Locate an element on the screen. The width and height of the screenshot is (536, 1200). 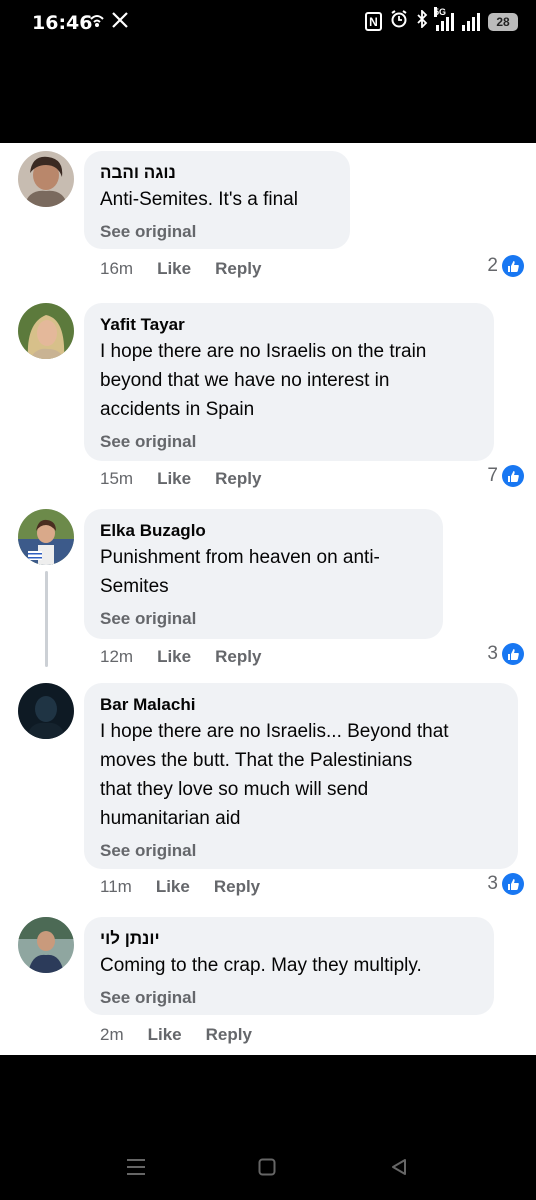
comment-author: Yafit Tayar is located at coordinates (289, 325).